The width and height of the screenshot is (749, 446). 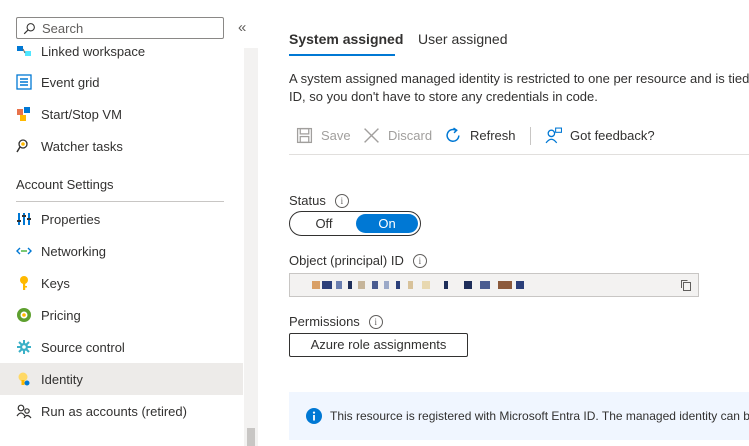 I want to click on save-button: Save, so click(x=323, y=135).